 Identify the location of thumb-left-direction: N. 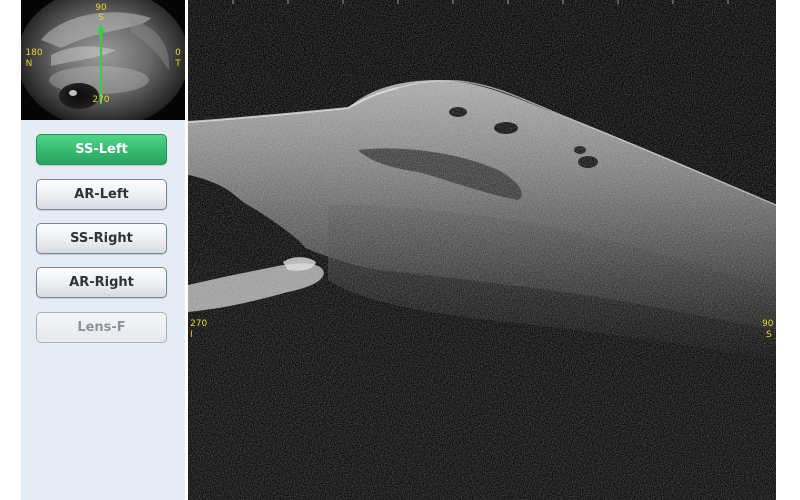
(29, 64).